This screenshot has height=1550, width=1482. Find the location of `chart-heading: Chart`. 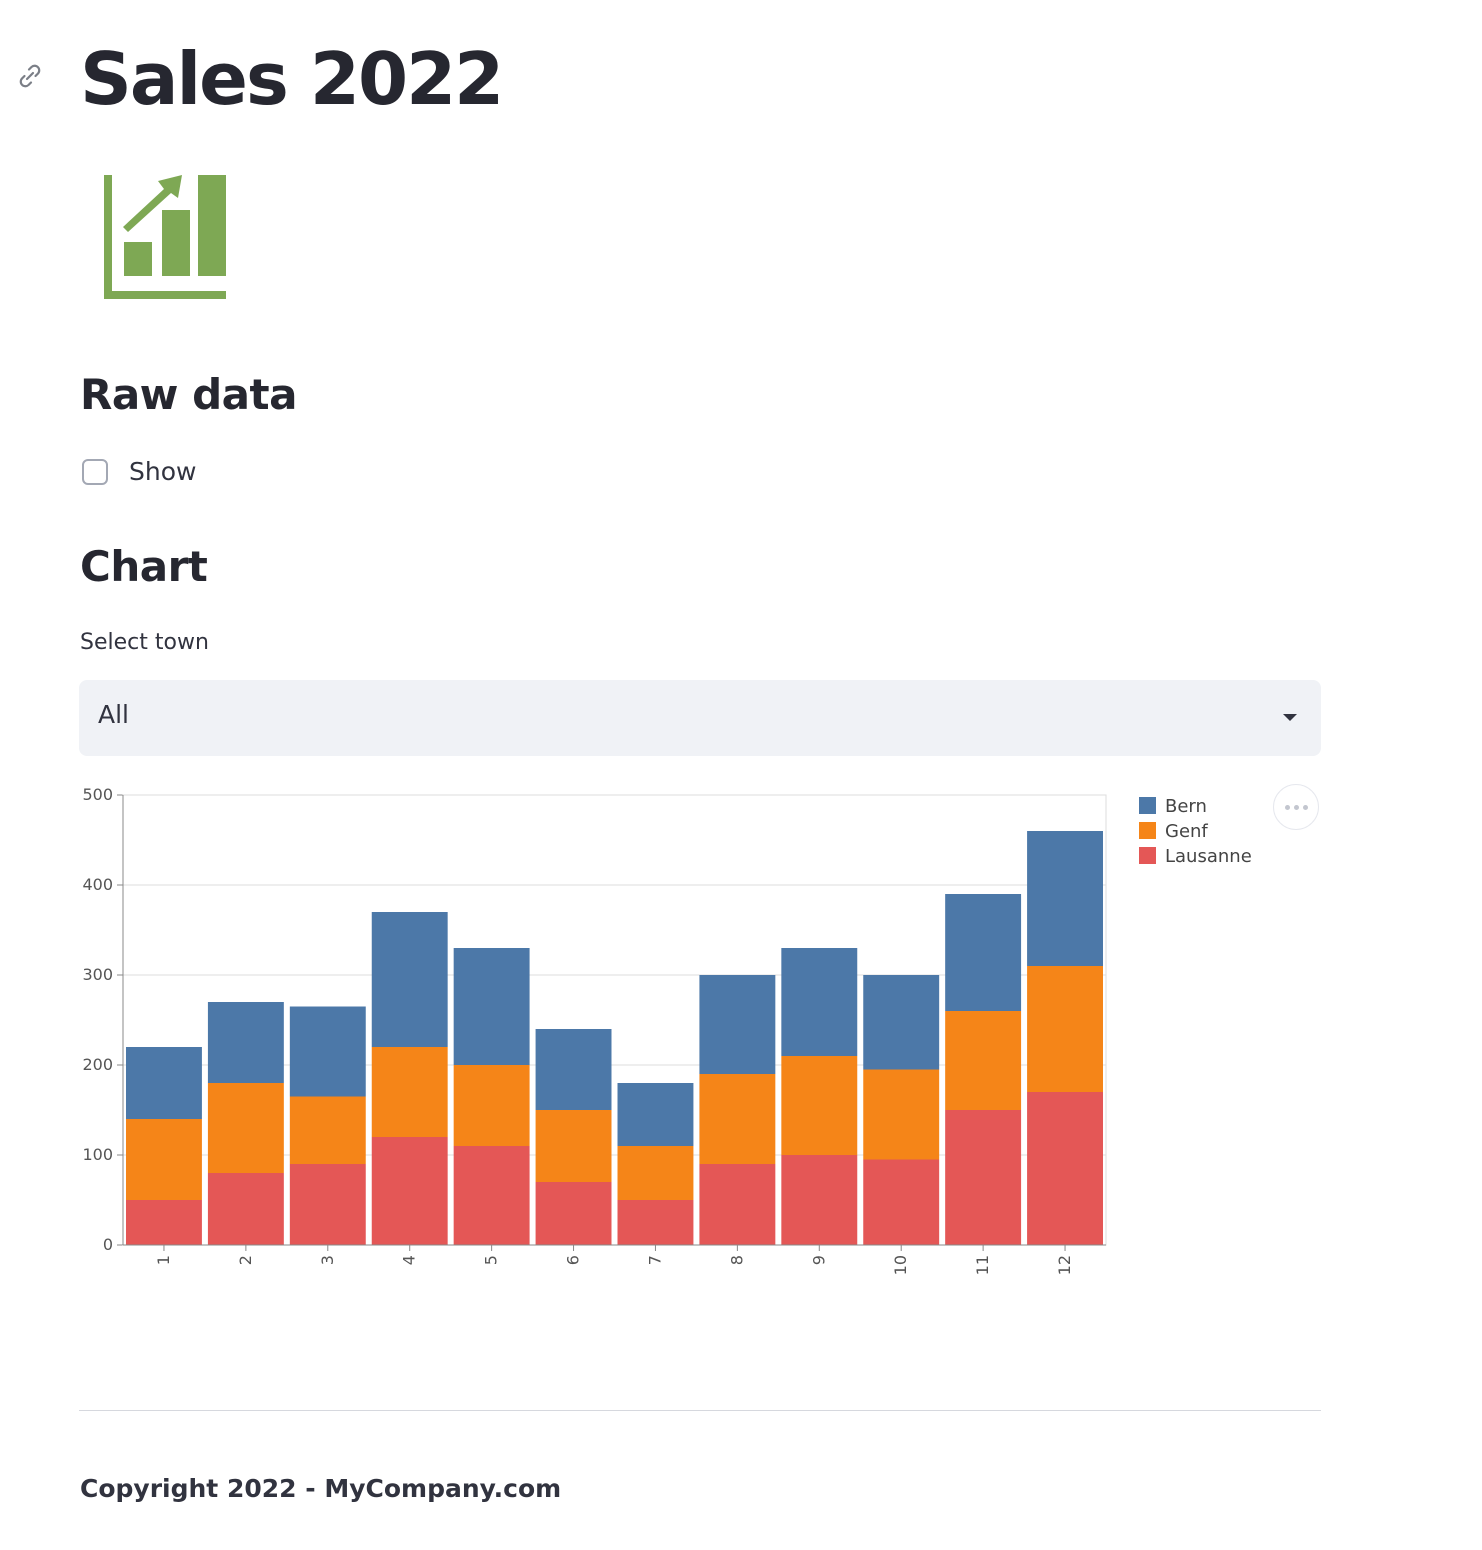

chart-heading: Chart is located at coordinates (144, 566).